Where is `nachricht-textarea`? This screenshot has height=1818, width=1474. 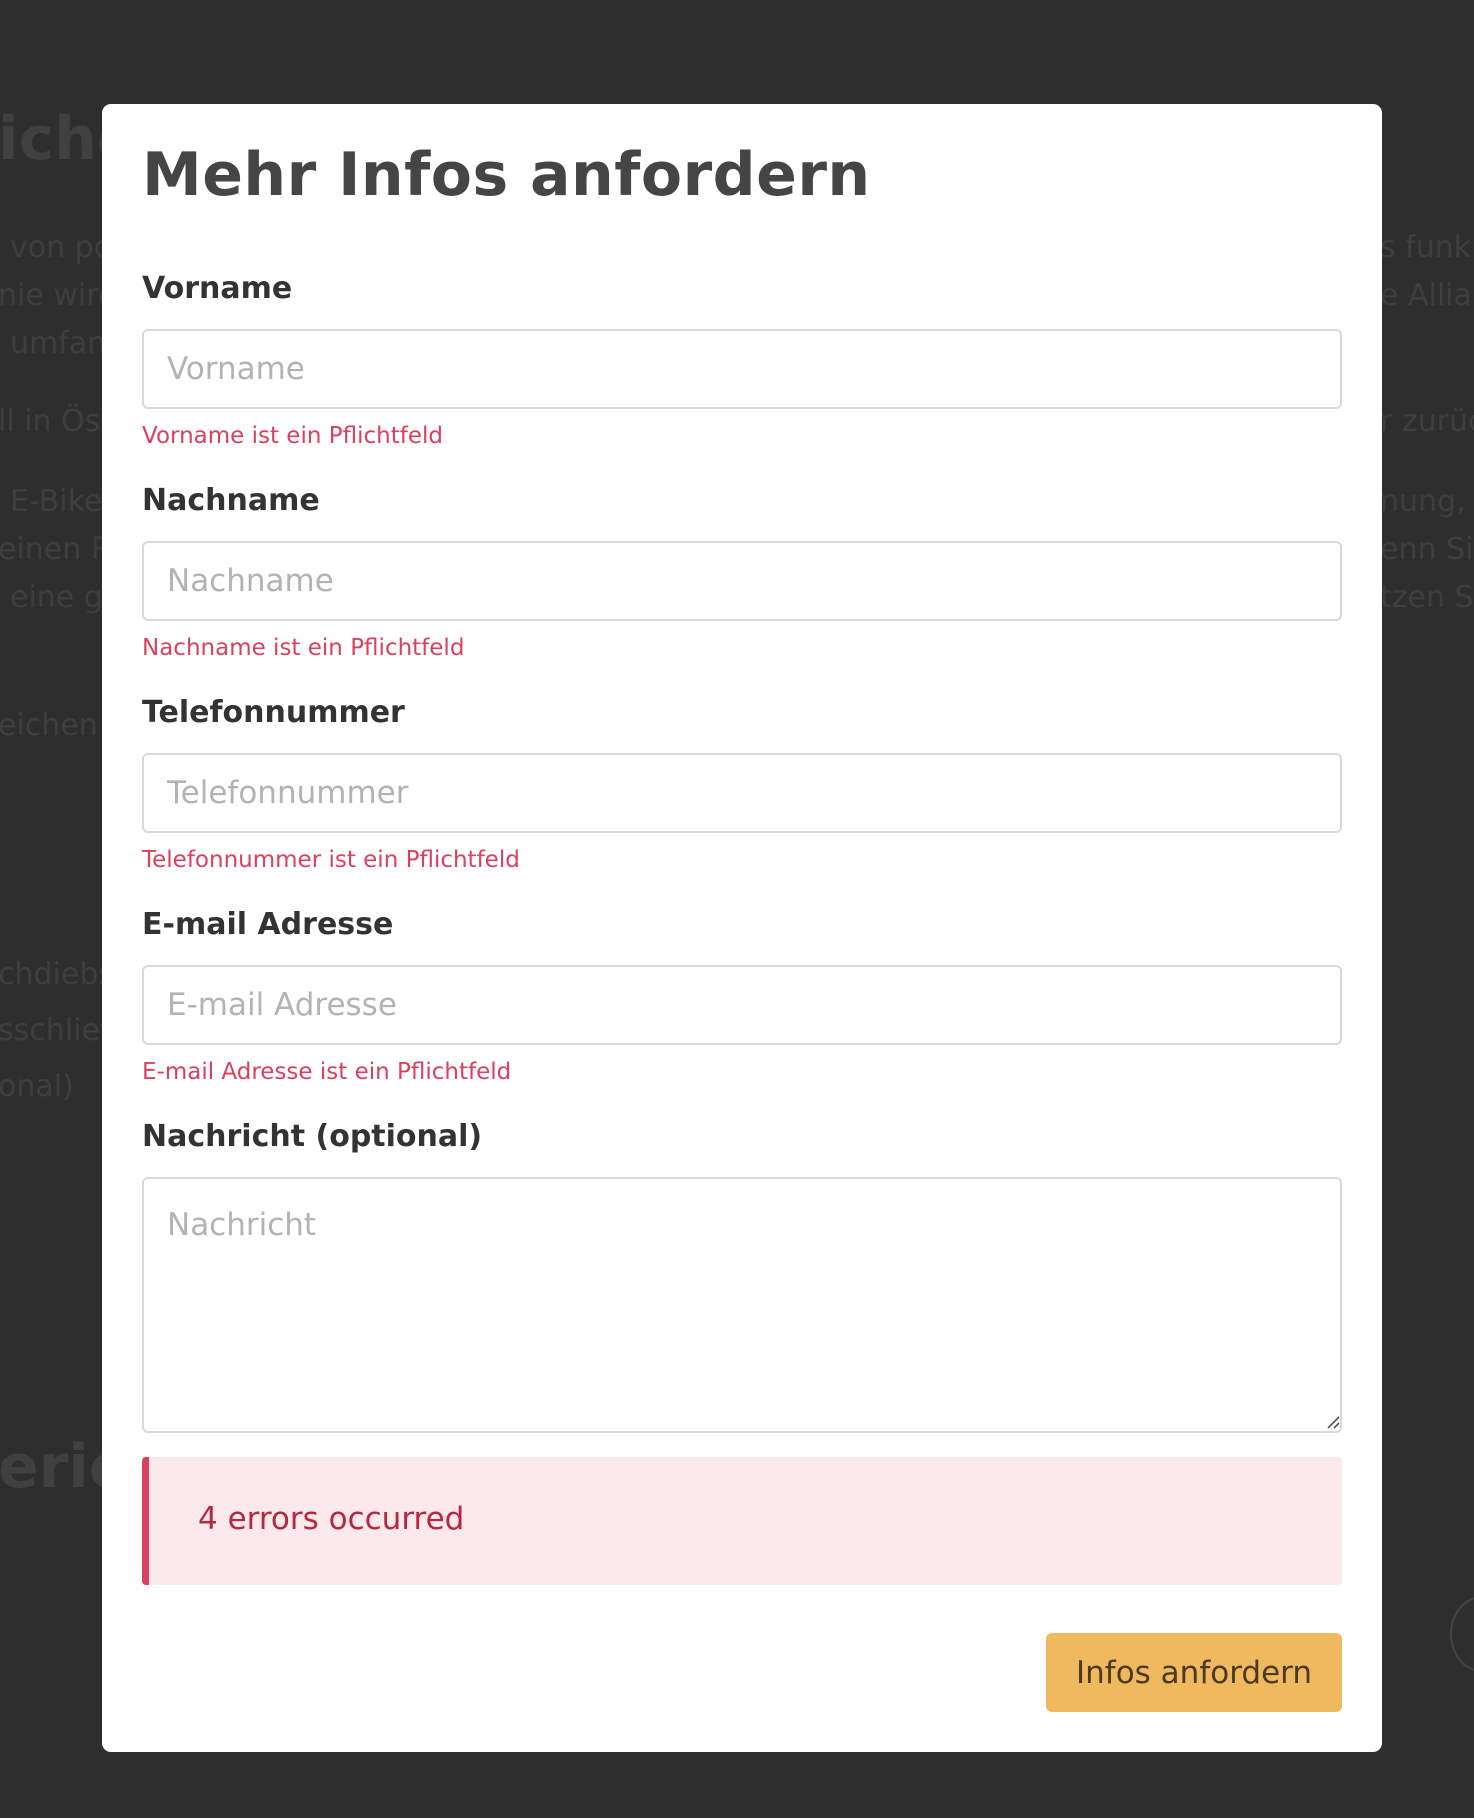 nachricht-textarea is located at coordinates (742, 1305).